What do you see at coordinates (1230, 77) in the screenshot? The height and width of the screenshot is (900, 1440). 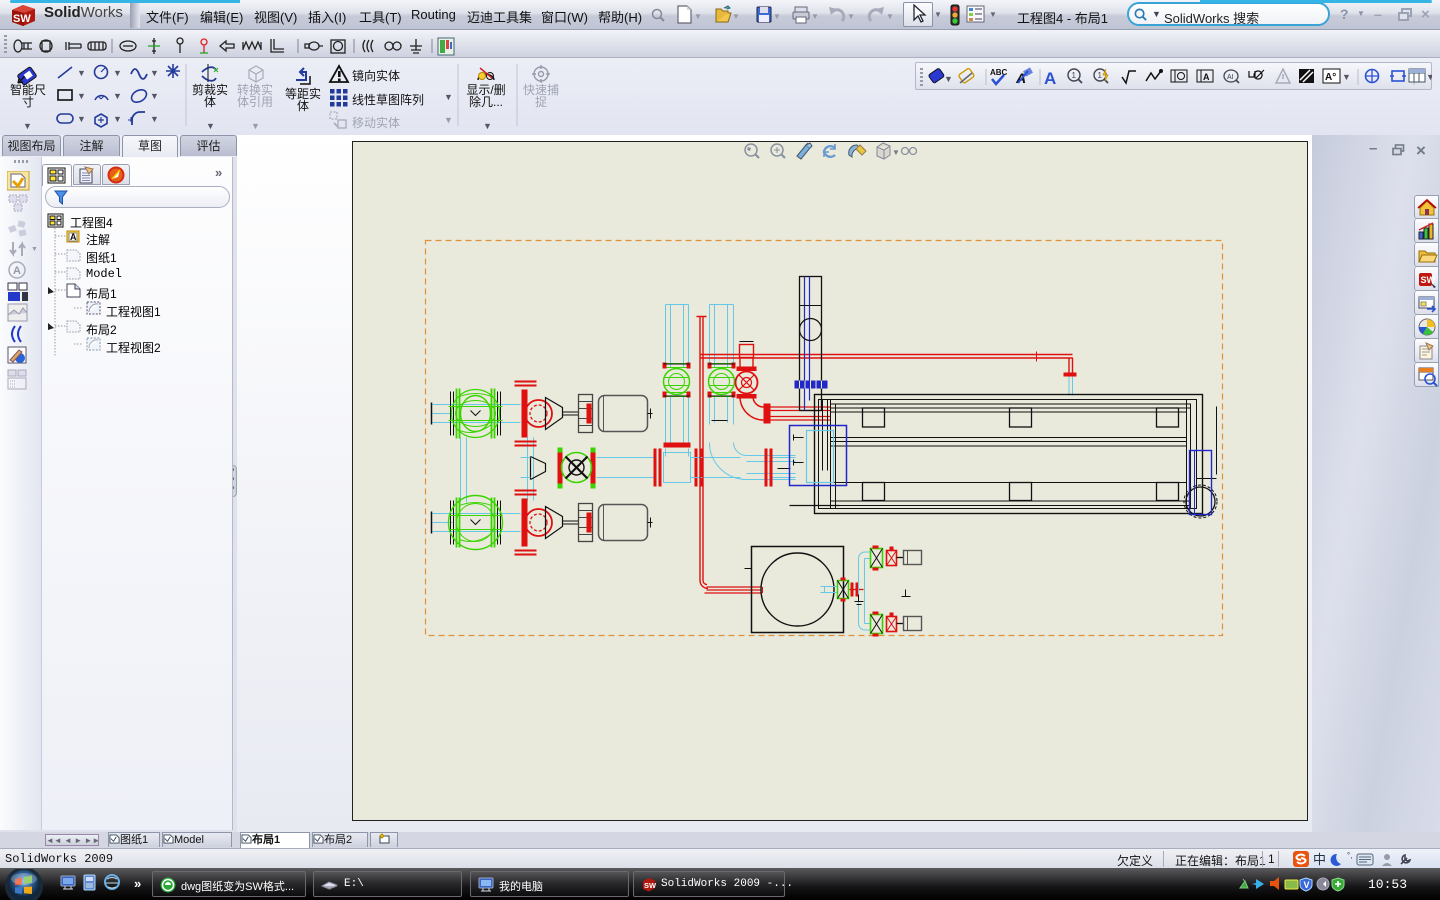 I see `svg-text: AI` at bounding box center [1230, 77].